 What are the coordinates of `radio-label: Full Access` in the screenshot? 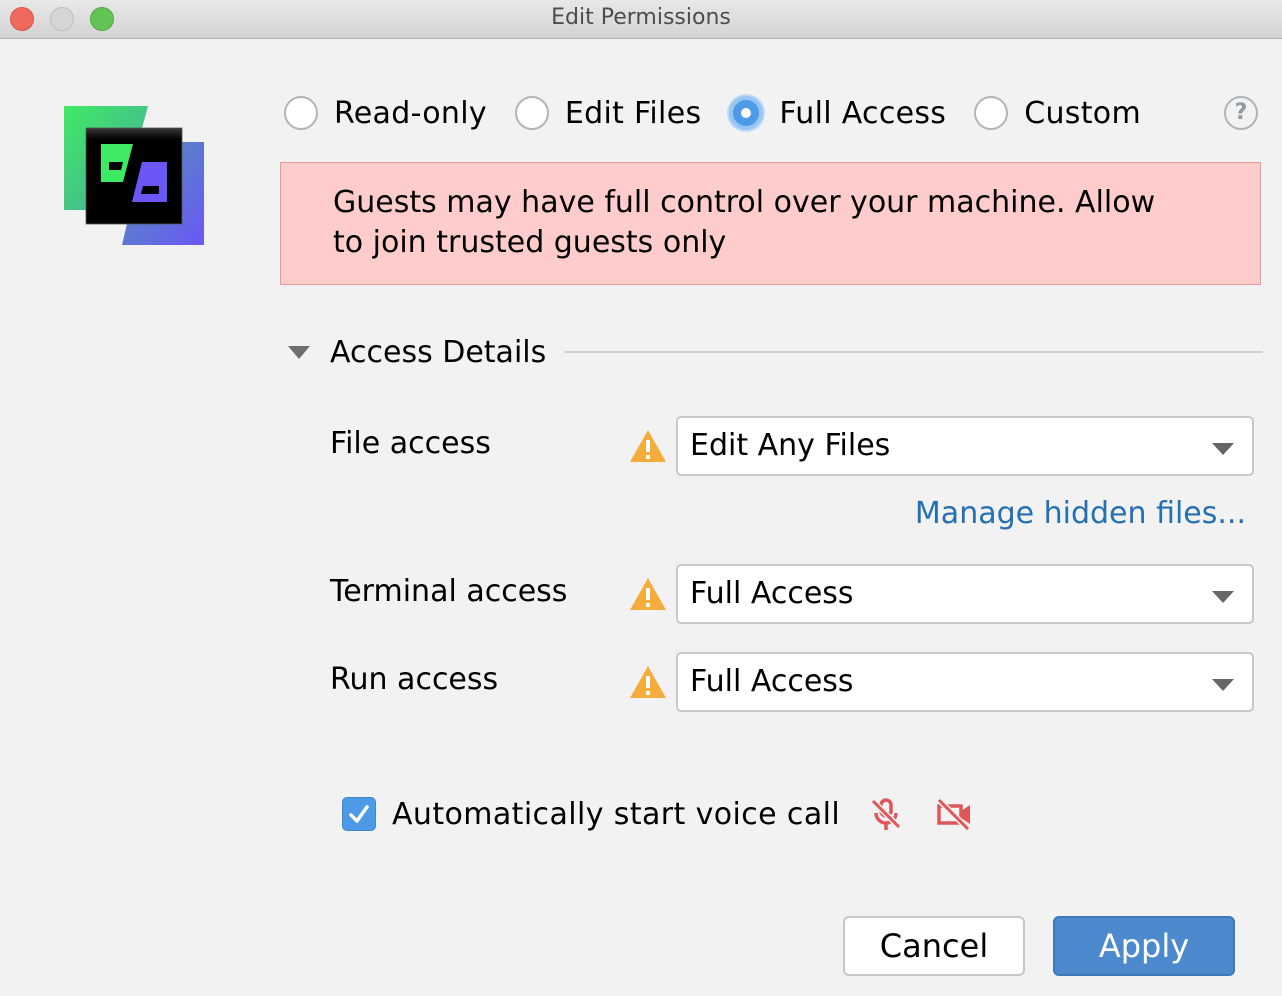 It's located at (863, 113).